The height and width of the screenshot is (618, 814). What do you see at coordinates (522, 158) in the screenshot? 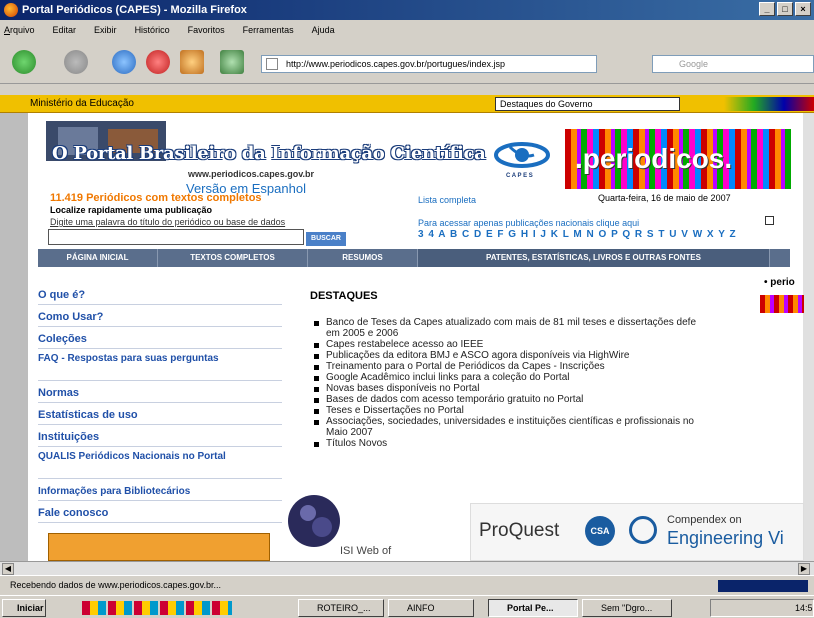
I see `capes-logo: C A P E S` at bounding box center [522, 158].